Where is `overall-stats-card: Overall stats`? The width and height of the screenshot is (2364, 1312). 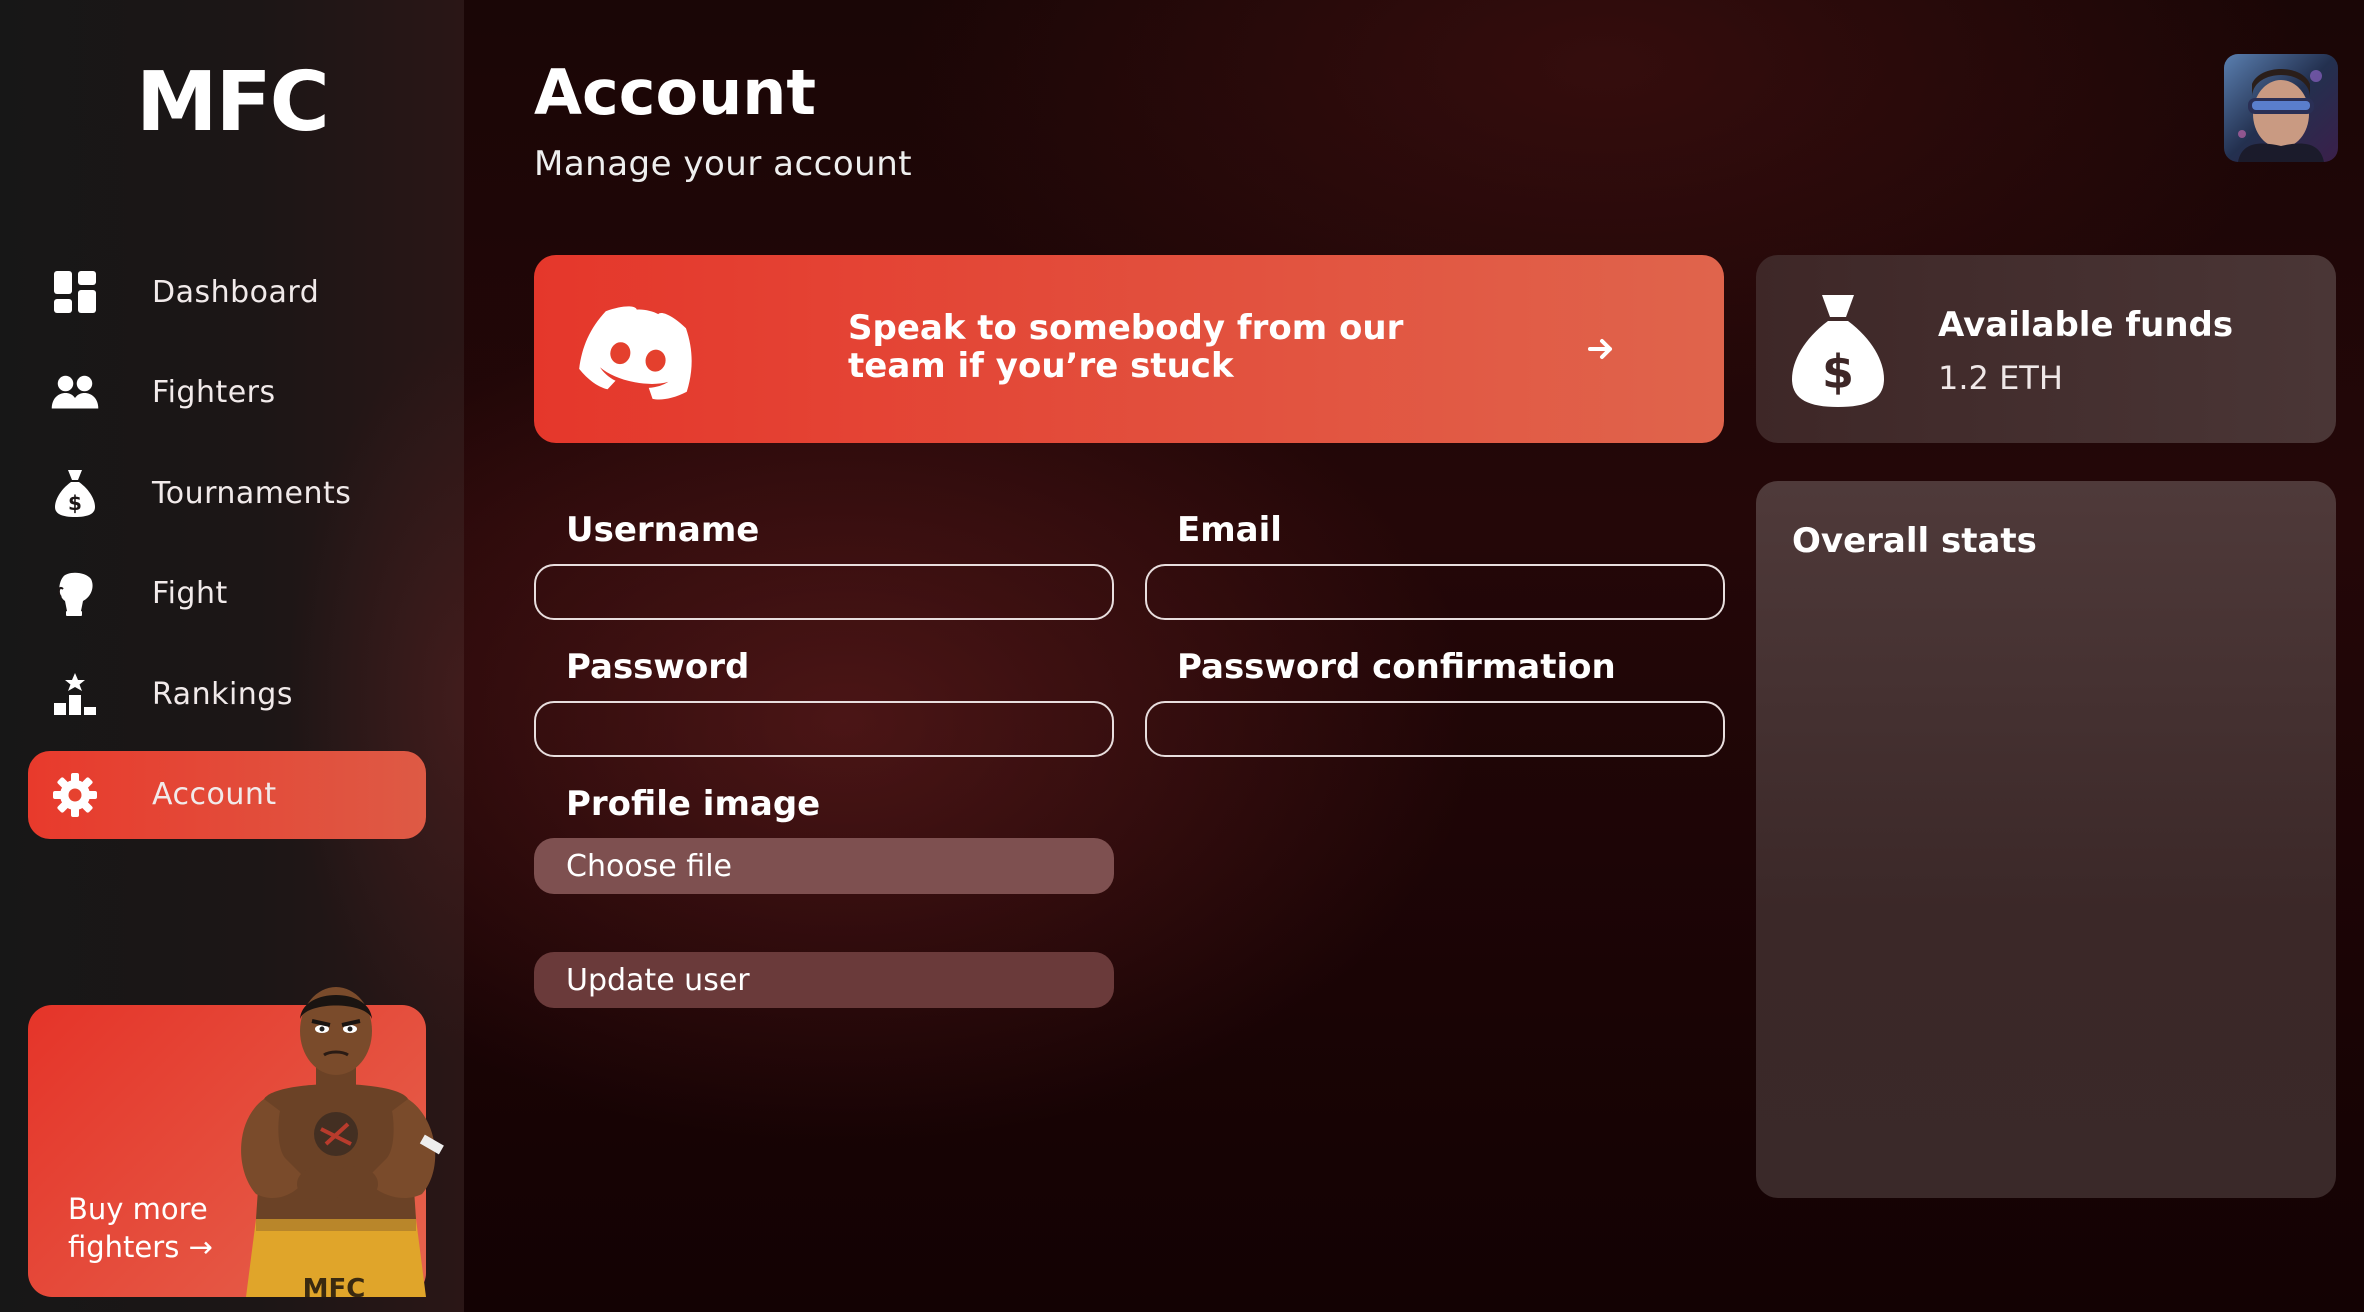
overall-stats-card: Overall stats is located at coordinates (2046, 839).